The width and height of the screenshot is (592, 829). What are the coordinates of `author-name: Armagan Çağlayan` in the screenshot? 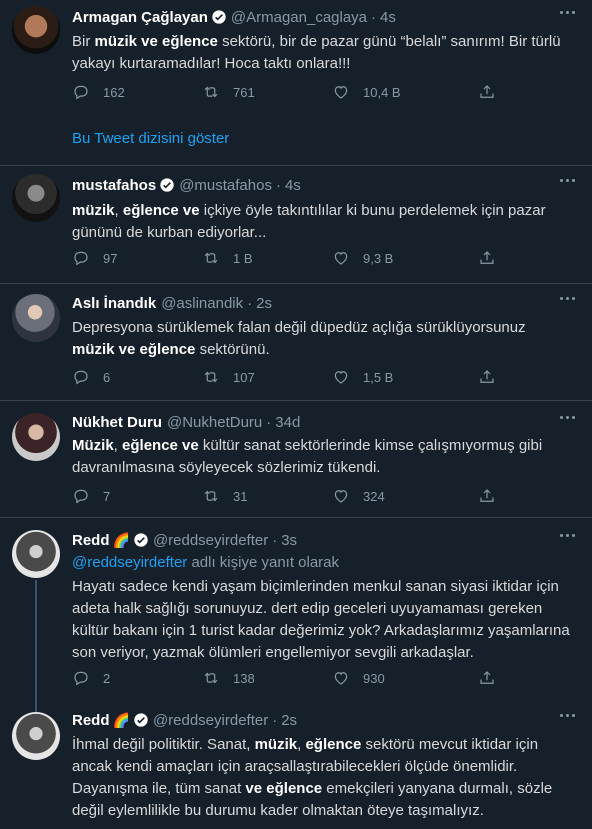 It's located at (140, 17).